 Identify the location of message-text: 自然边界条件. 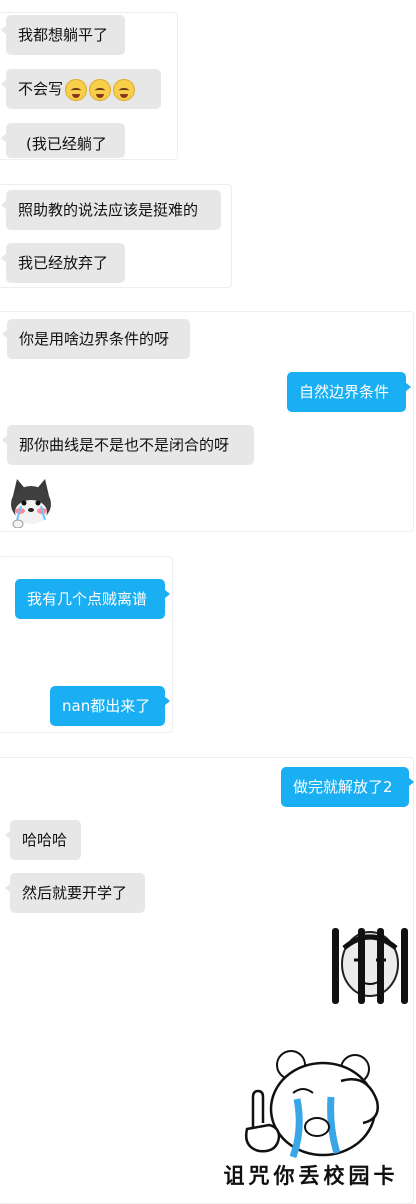
(344, 392).